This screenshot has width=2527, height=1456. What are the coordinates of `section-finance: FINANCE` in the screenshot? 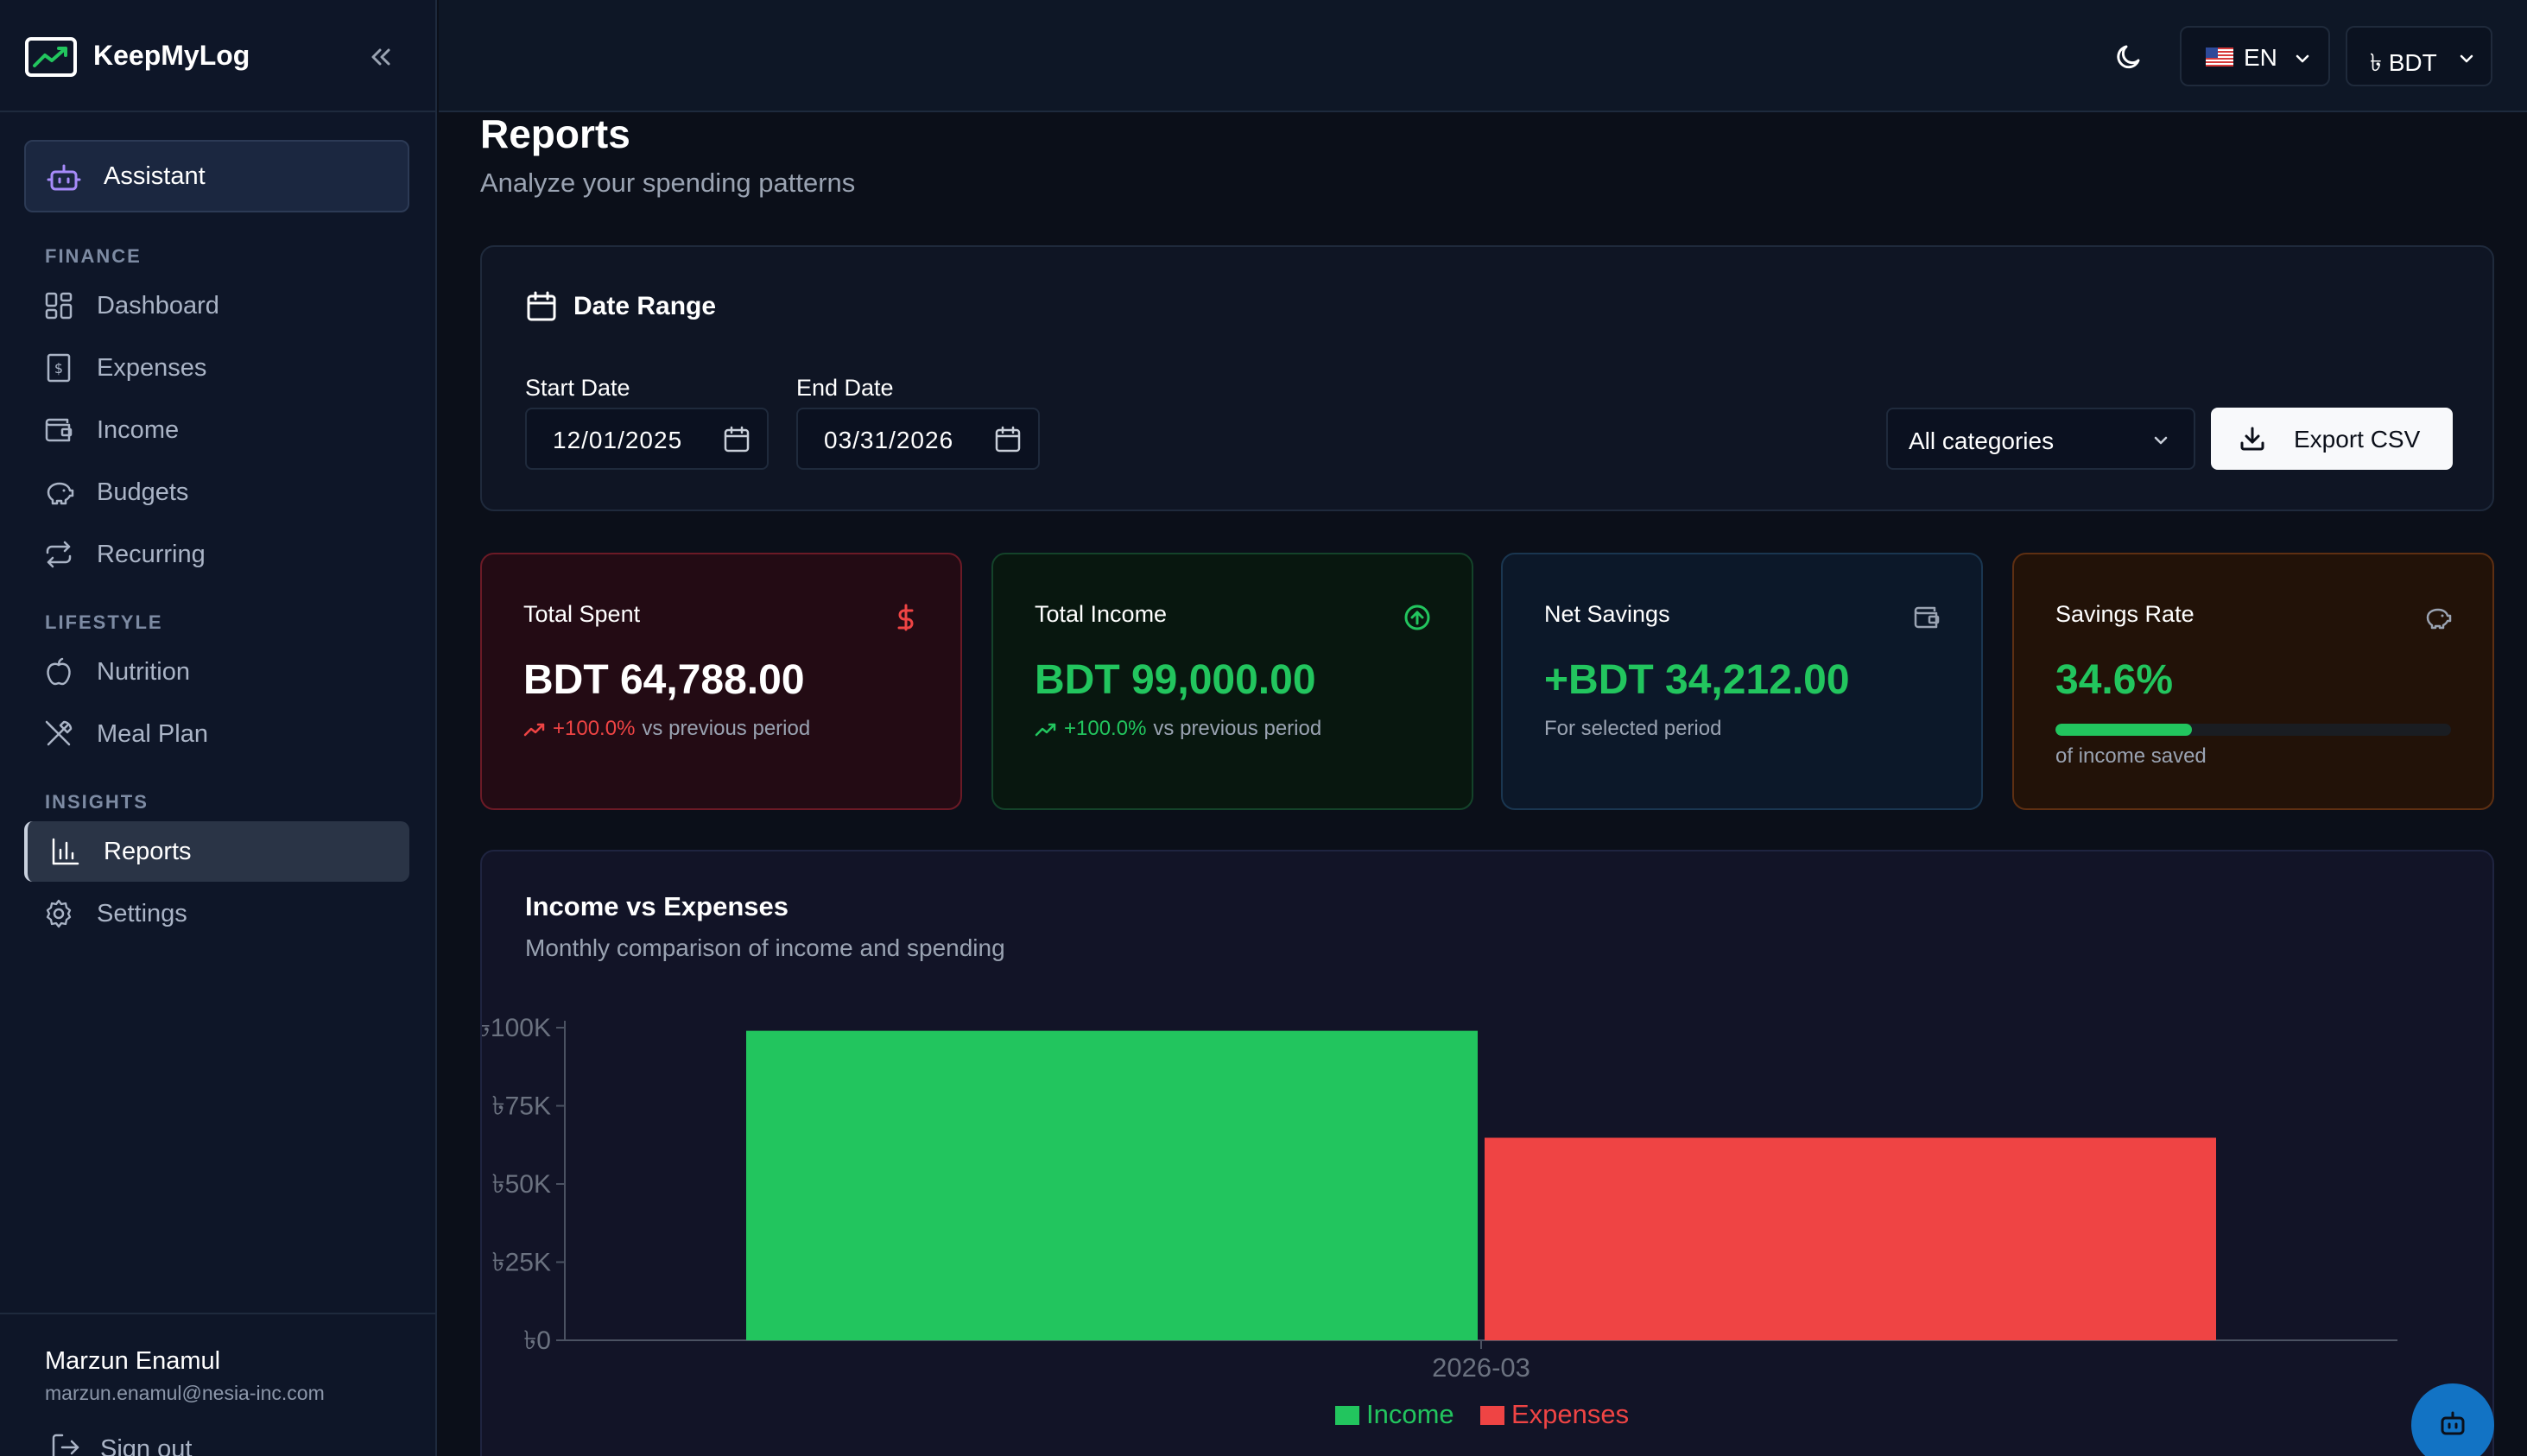 It's located at (94, 256).